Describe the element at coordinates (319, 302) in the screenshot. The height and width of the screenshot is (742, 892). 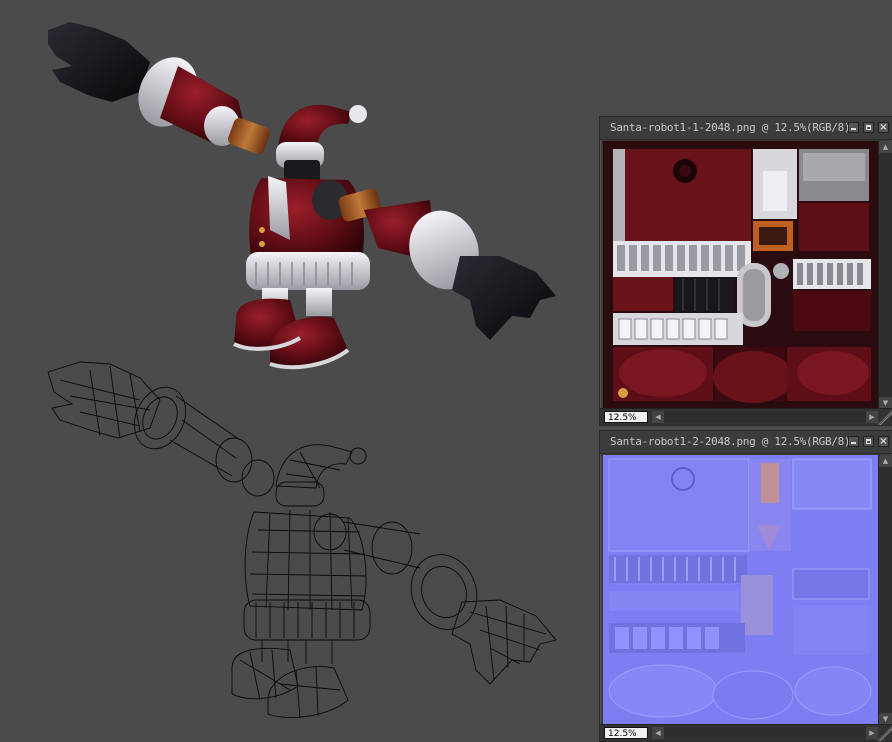
I see `right-leg` at that location.